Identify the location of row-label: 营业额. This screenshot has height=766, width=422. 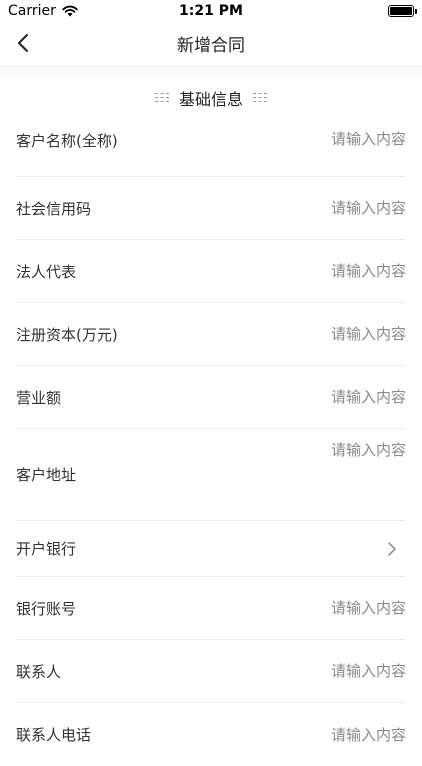
(39, 397).